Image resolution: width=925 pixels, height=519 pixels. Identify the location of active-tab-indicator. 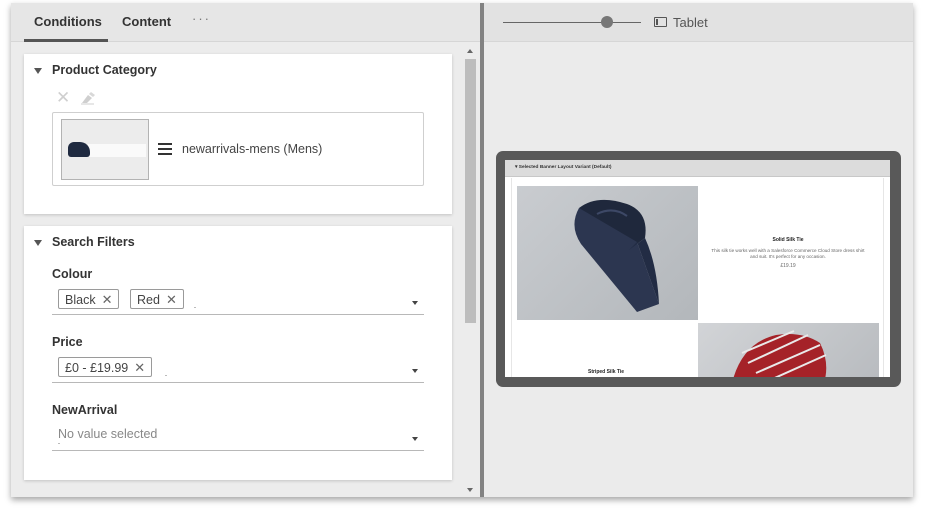
(66, 40).